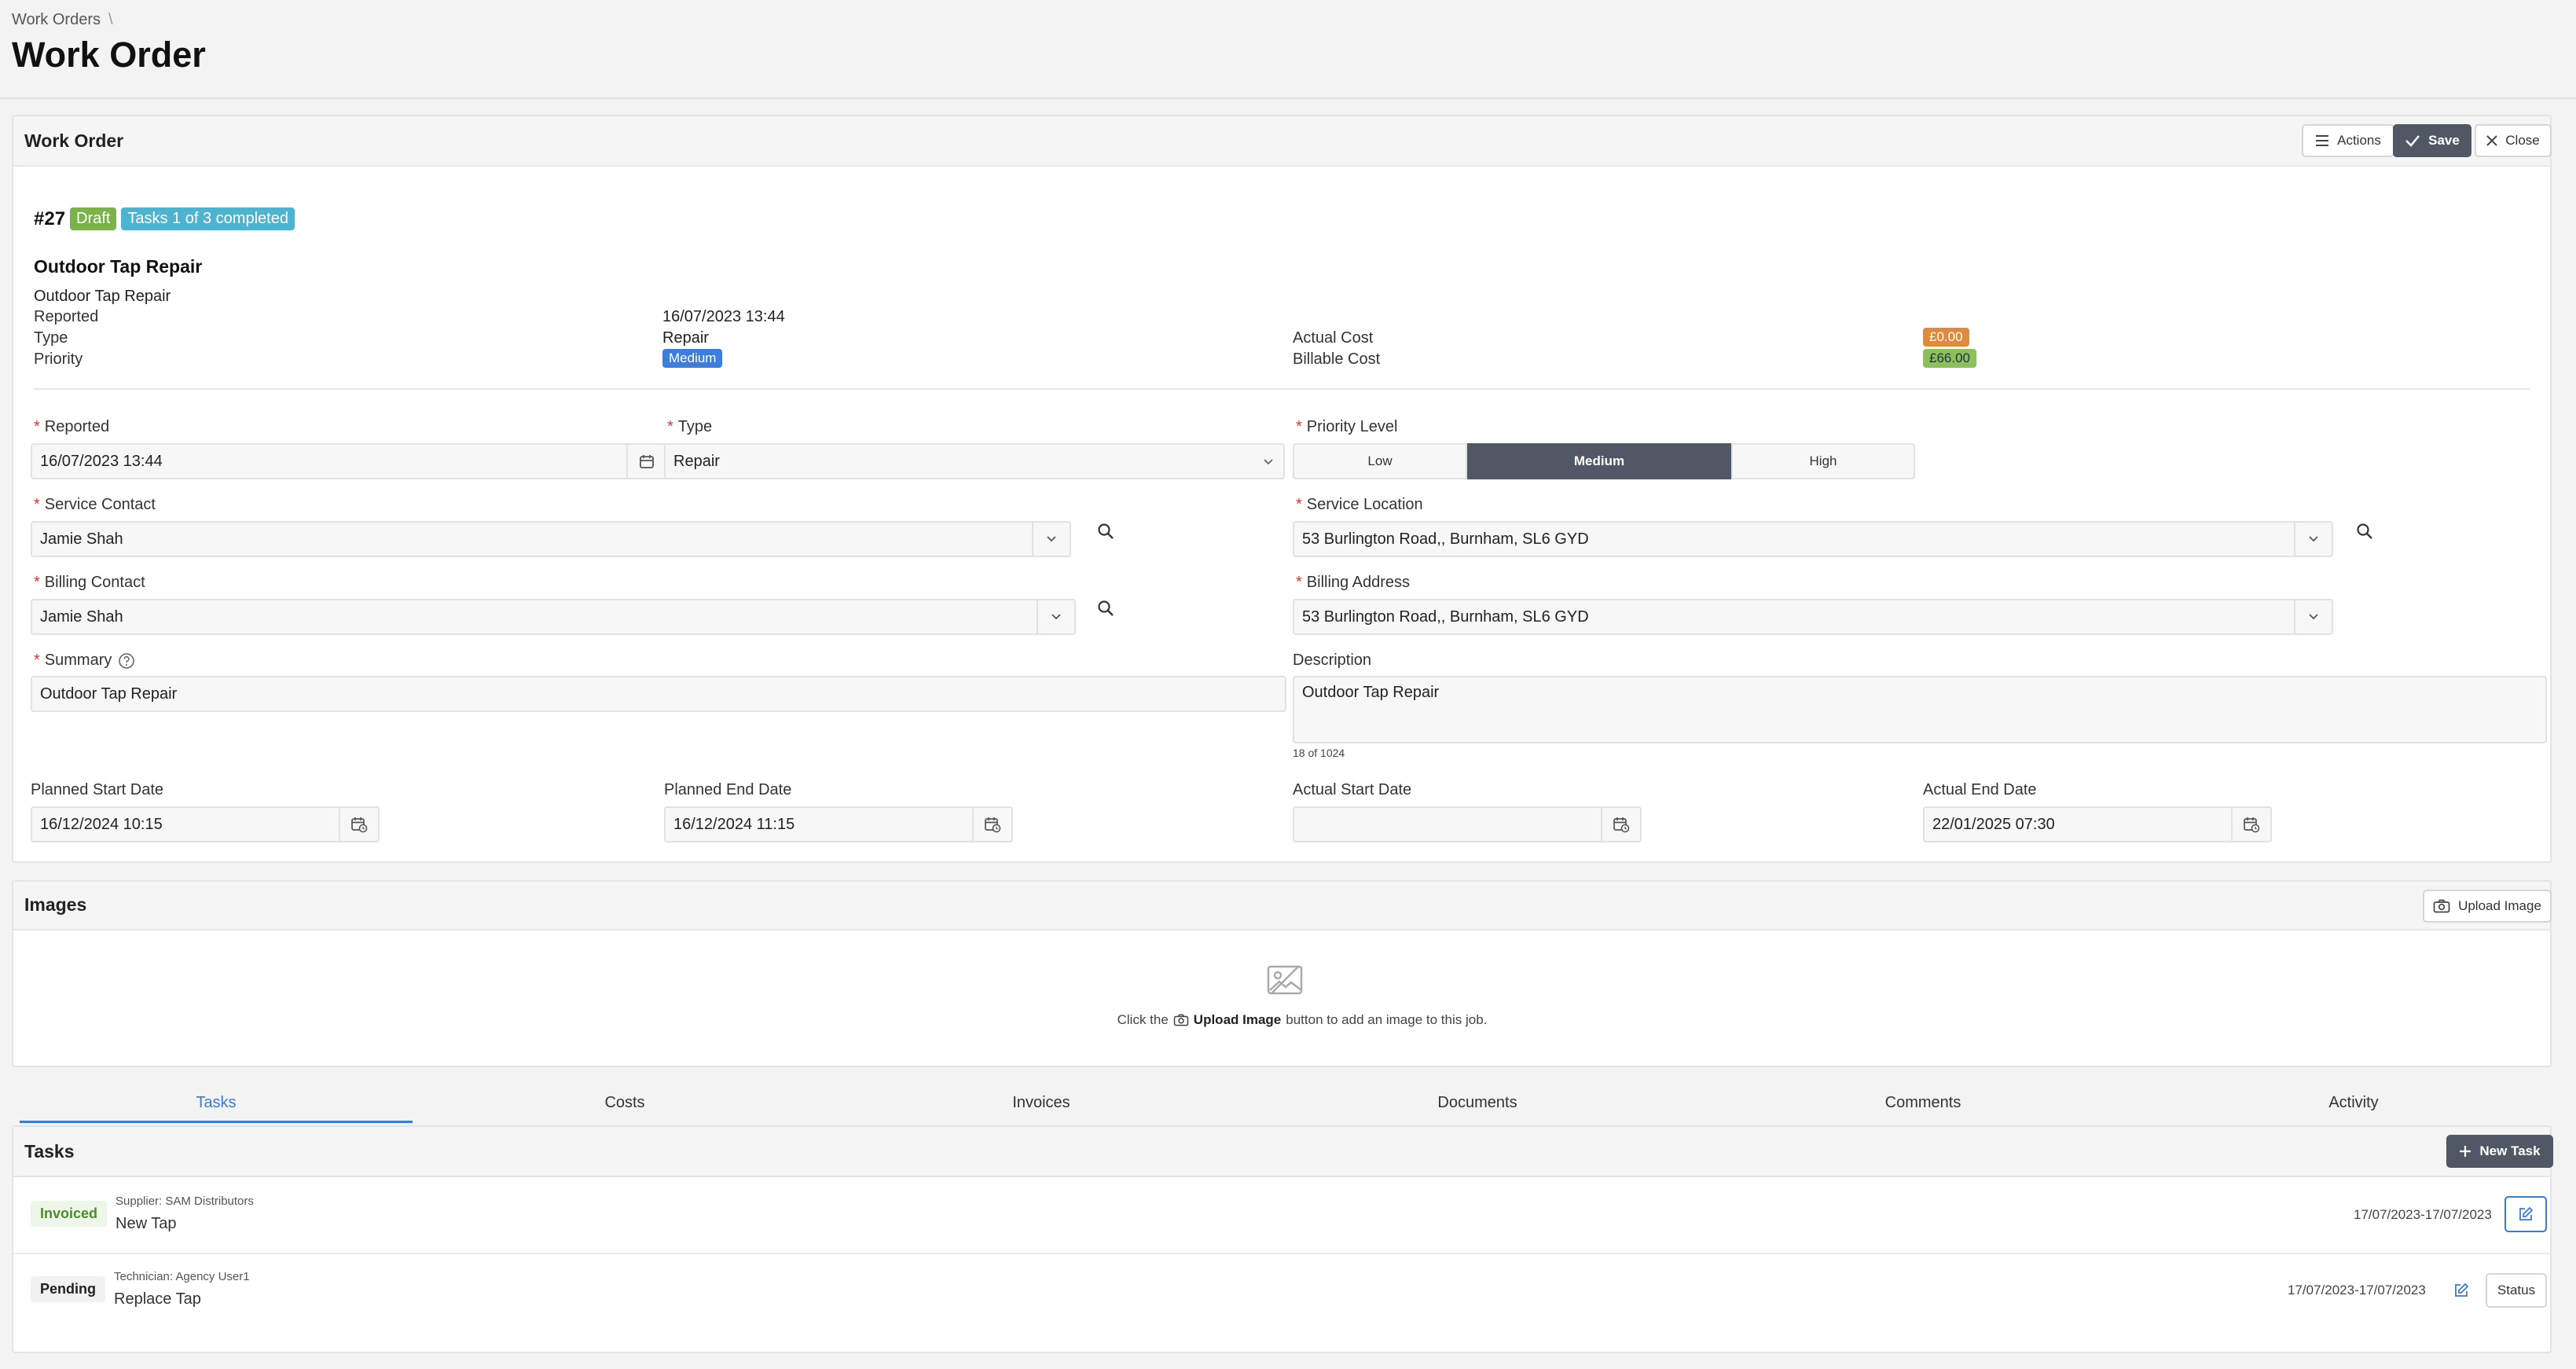  What do you see at coordinates (1347, 427) in the screenshot?
I see `priority-level-label: * Priority Level` at bounding box center [1347, 427].